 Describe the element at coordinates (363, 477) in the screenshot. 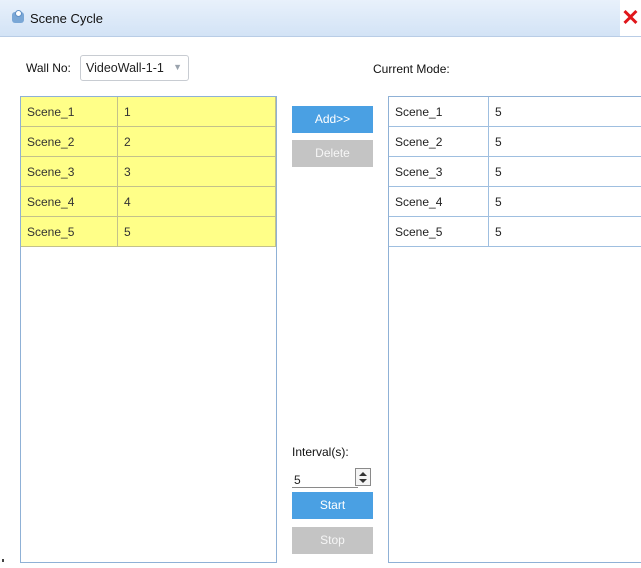

I see `stepper-control` at that location.